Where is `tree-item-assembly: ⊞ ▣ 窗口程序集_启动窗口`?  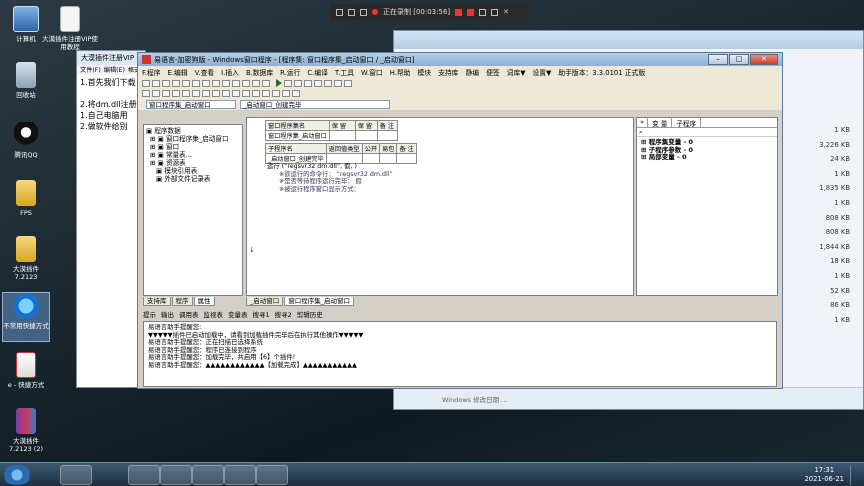
tree-item-assembly: ⊞ ▣ 窗口程序集_启动窗口 is located at coordinates (193, 139).